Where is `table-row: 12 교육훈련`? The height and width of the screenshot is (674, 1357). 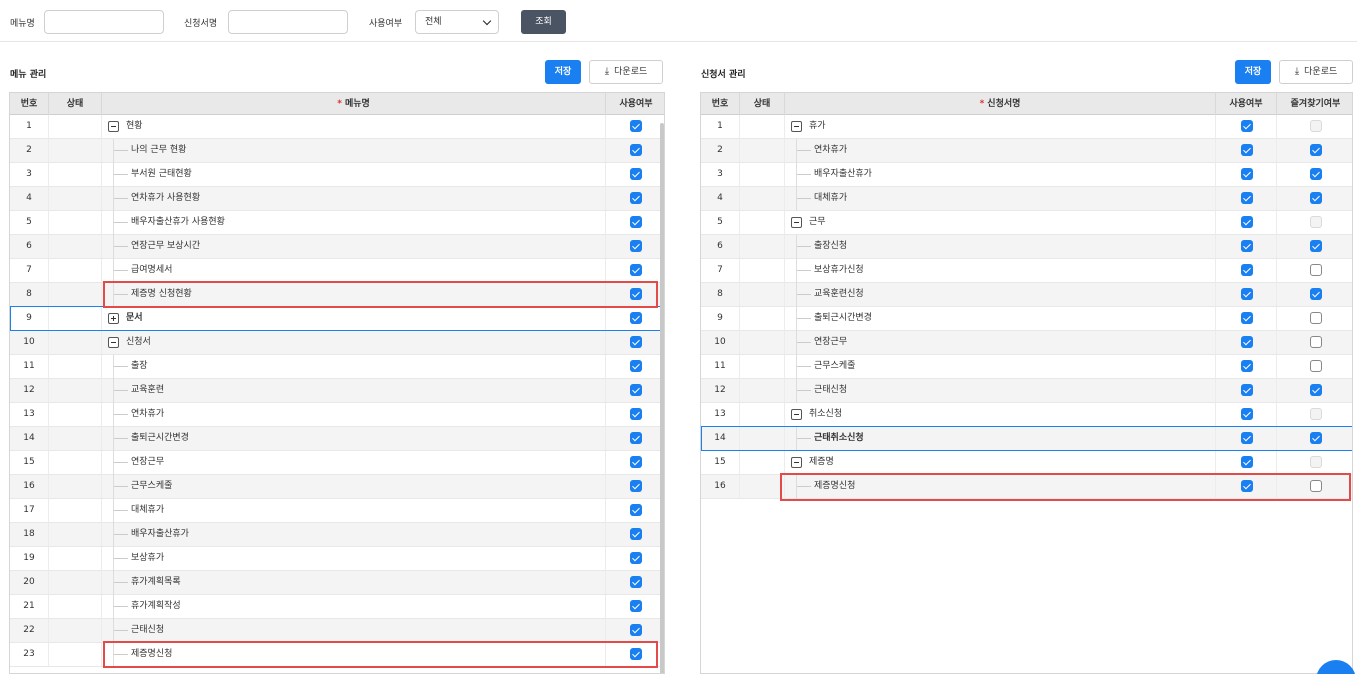 table-row: 12 교육훈련 is located at coordinates (337, 391).